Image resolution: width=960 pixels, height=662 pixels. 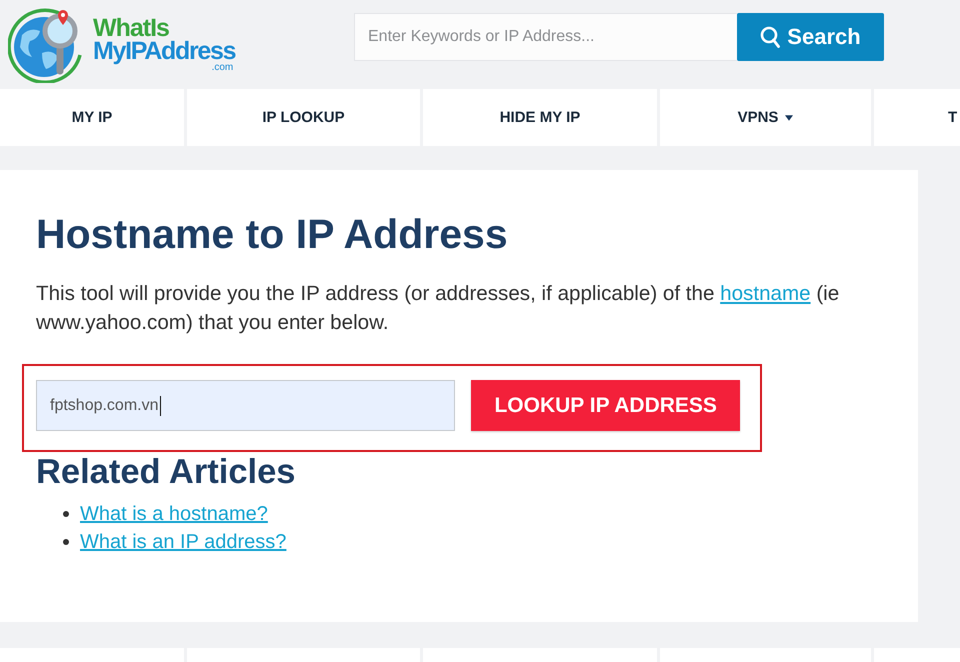 I want to click on nav-link: MY IP, so click(x=92, y=117).